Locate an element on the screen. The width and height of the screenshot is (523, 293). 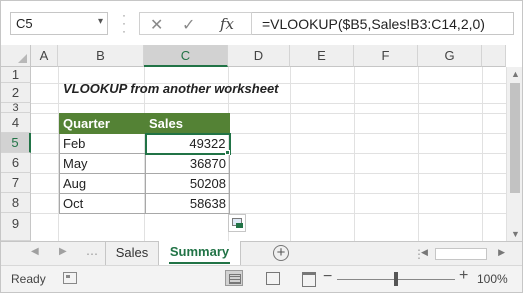
chevron-down-icon: ▾ is located at coordinates (100, 21).